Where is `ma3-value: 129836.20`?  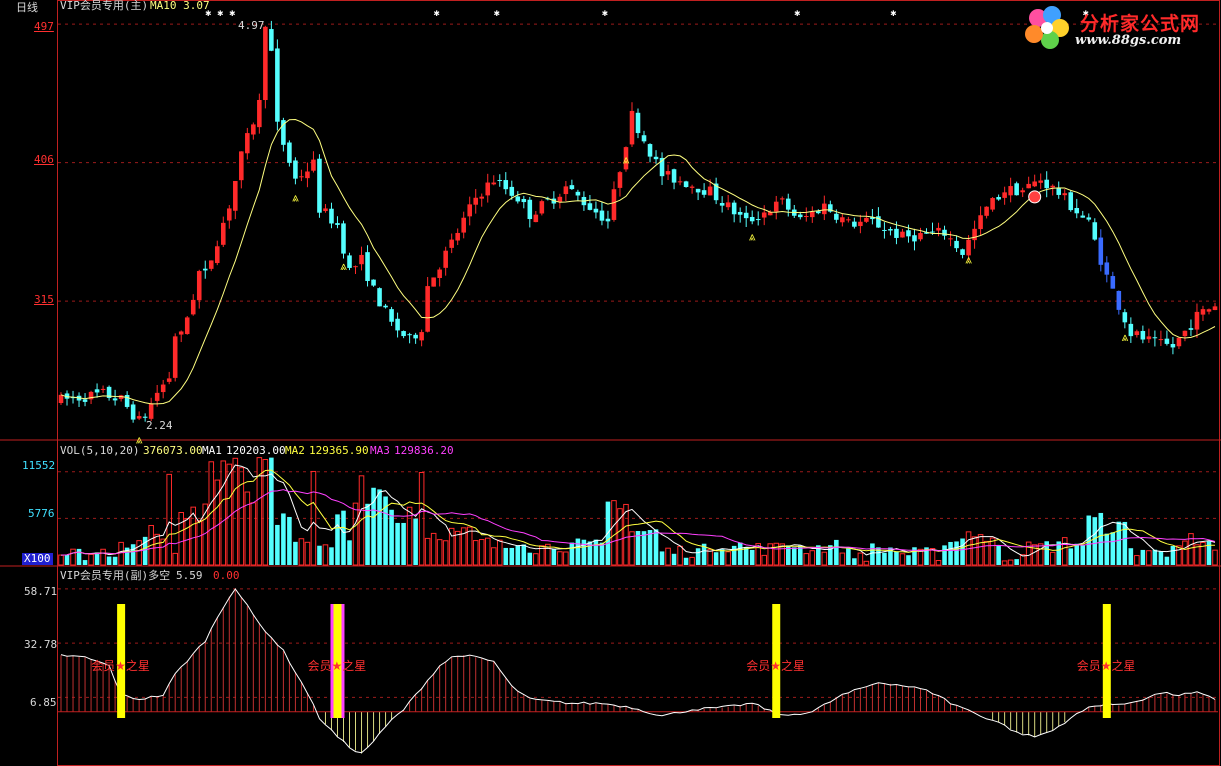
ma3-value: 129836.20 is located at coordinates (424, 450).